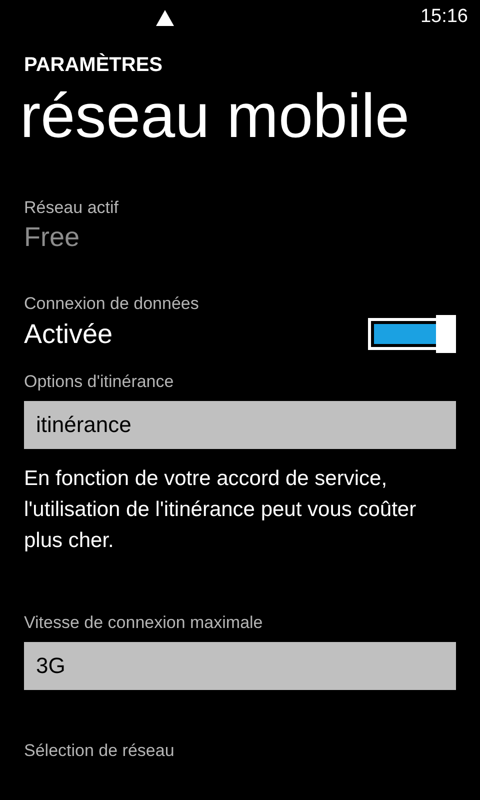 The image size is (480, 800). Describe the element at coordinates (412, 334) in the screenshot. I see `toggle-switch` at that location.